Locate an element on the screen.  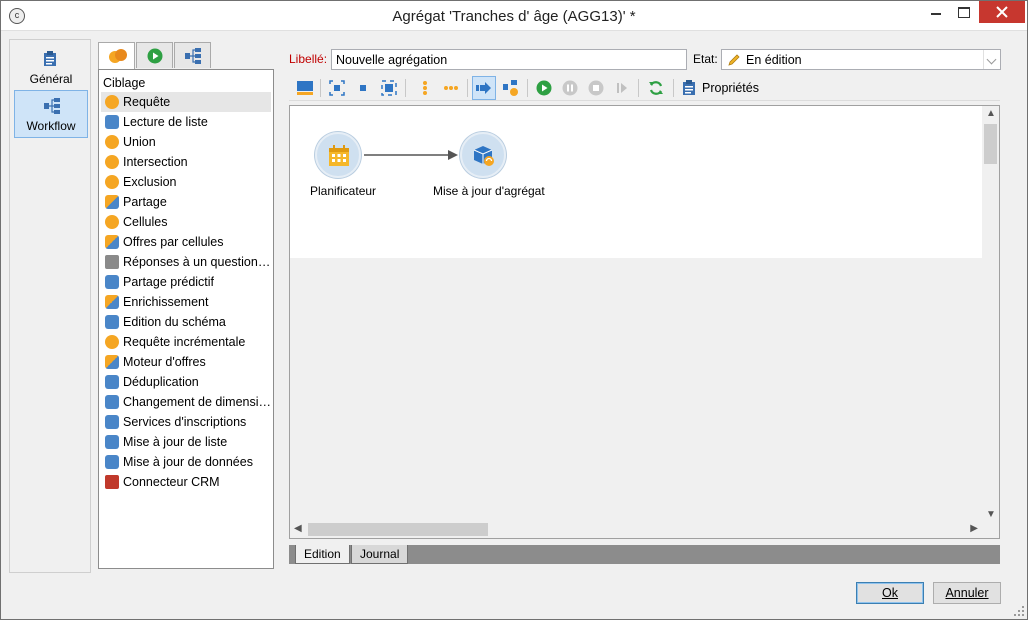
targeting-icon is located at coordinates (118, 56).